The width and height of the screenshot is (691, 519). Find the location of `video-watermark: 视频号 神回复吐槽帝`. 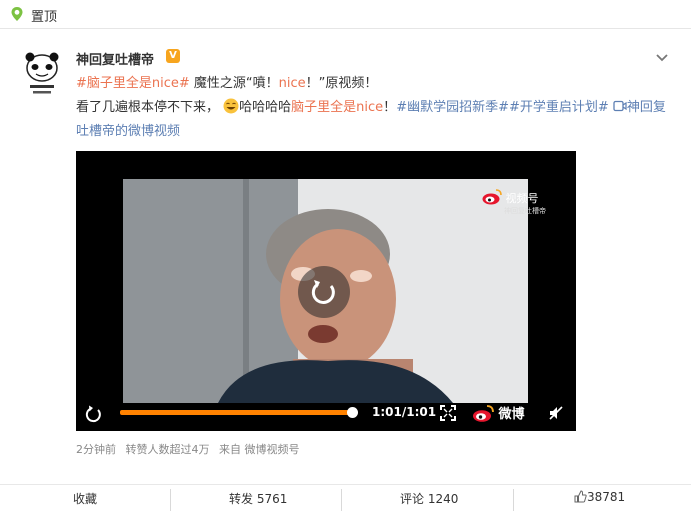

video-watermark: 视频号 神回复吐槽帝 is located at coordinates (514, 202).